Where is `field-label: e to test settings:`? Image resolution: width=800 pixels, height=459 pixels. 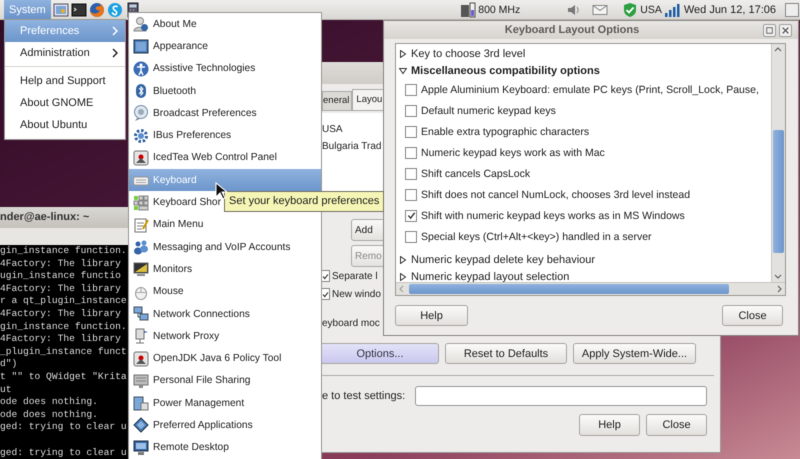 field-label: e to test settings: is located at coordinates (364, 396).